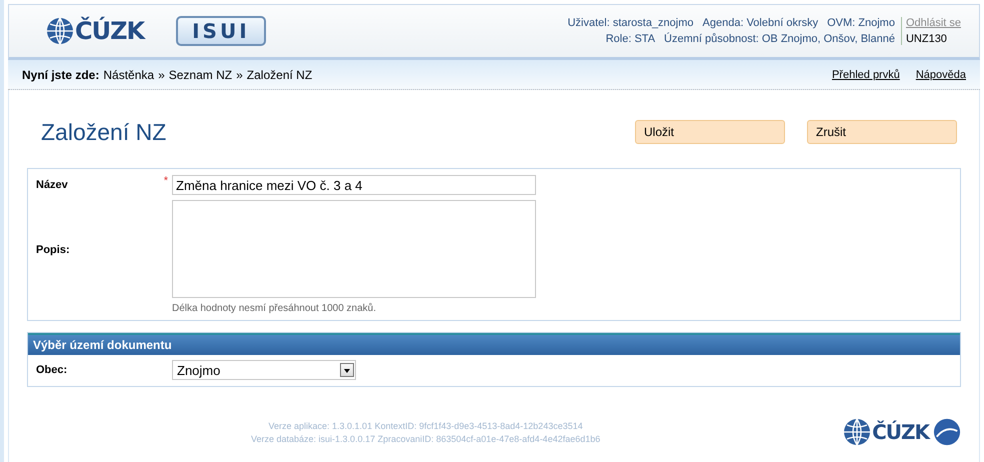 Image resolution: width=984 pixels, height=462 pixels. I want to click on breadcrumb-current: Založení NZ, so click(279, 75).